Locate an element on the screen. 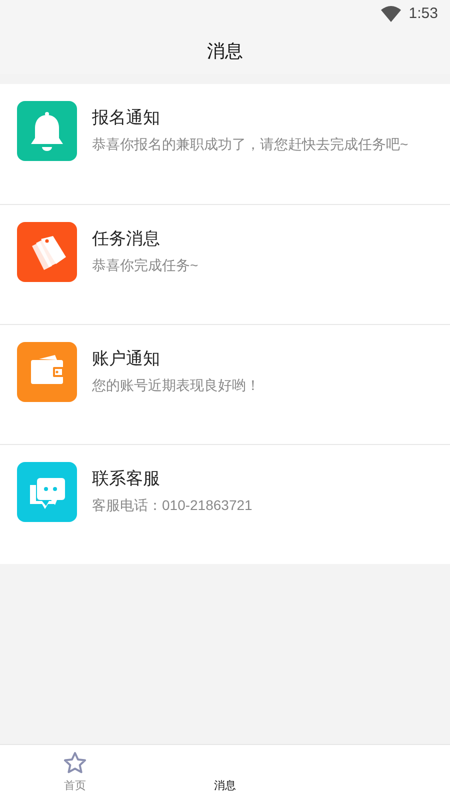 This screenshot has width=450, height=800. message-title: 联系客服 is located at coordinates (126, 479).